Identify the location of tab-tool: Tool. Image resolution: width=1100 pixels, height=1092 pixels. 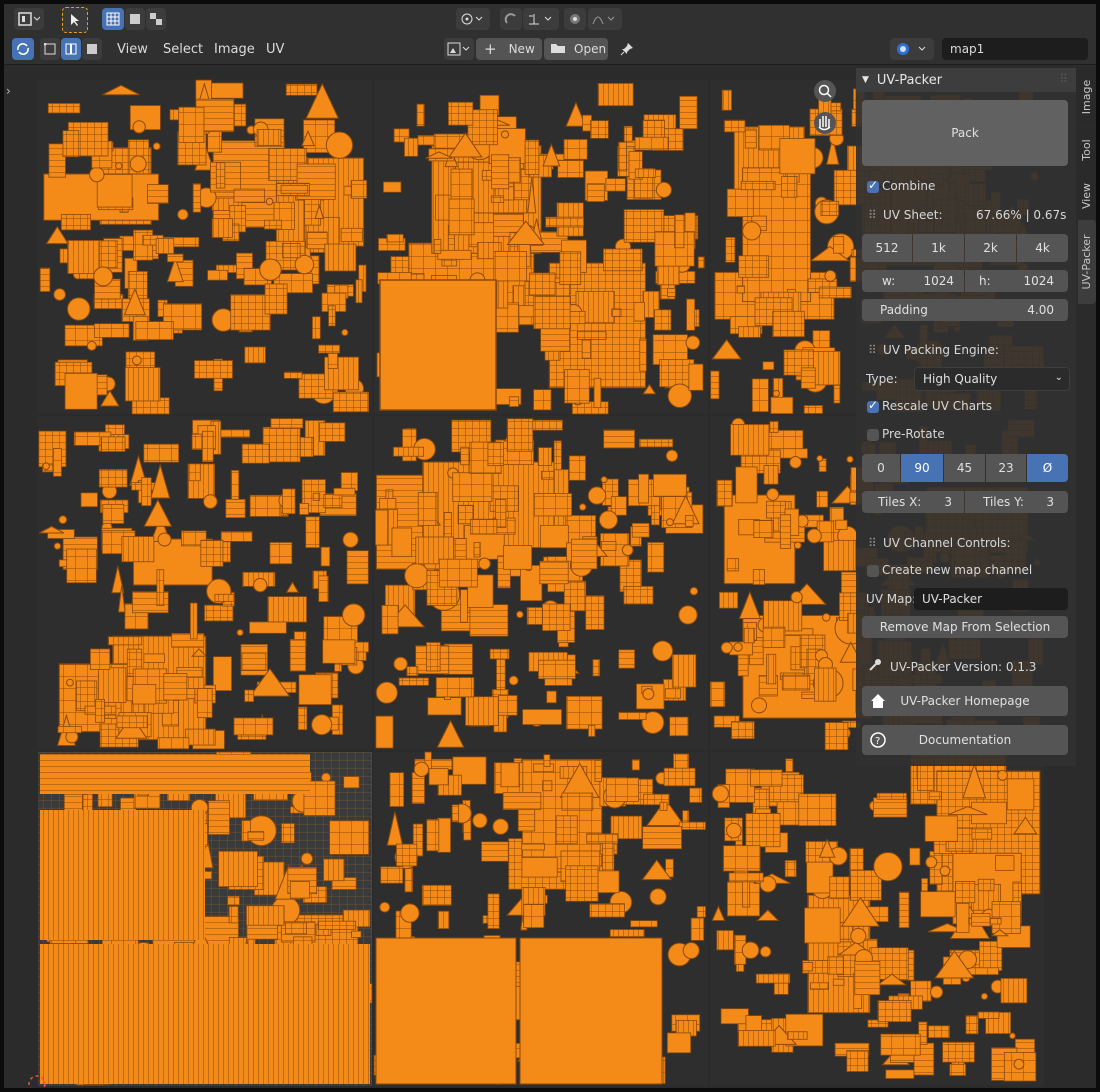
(1087, 150).